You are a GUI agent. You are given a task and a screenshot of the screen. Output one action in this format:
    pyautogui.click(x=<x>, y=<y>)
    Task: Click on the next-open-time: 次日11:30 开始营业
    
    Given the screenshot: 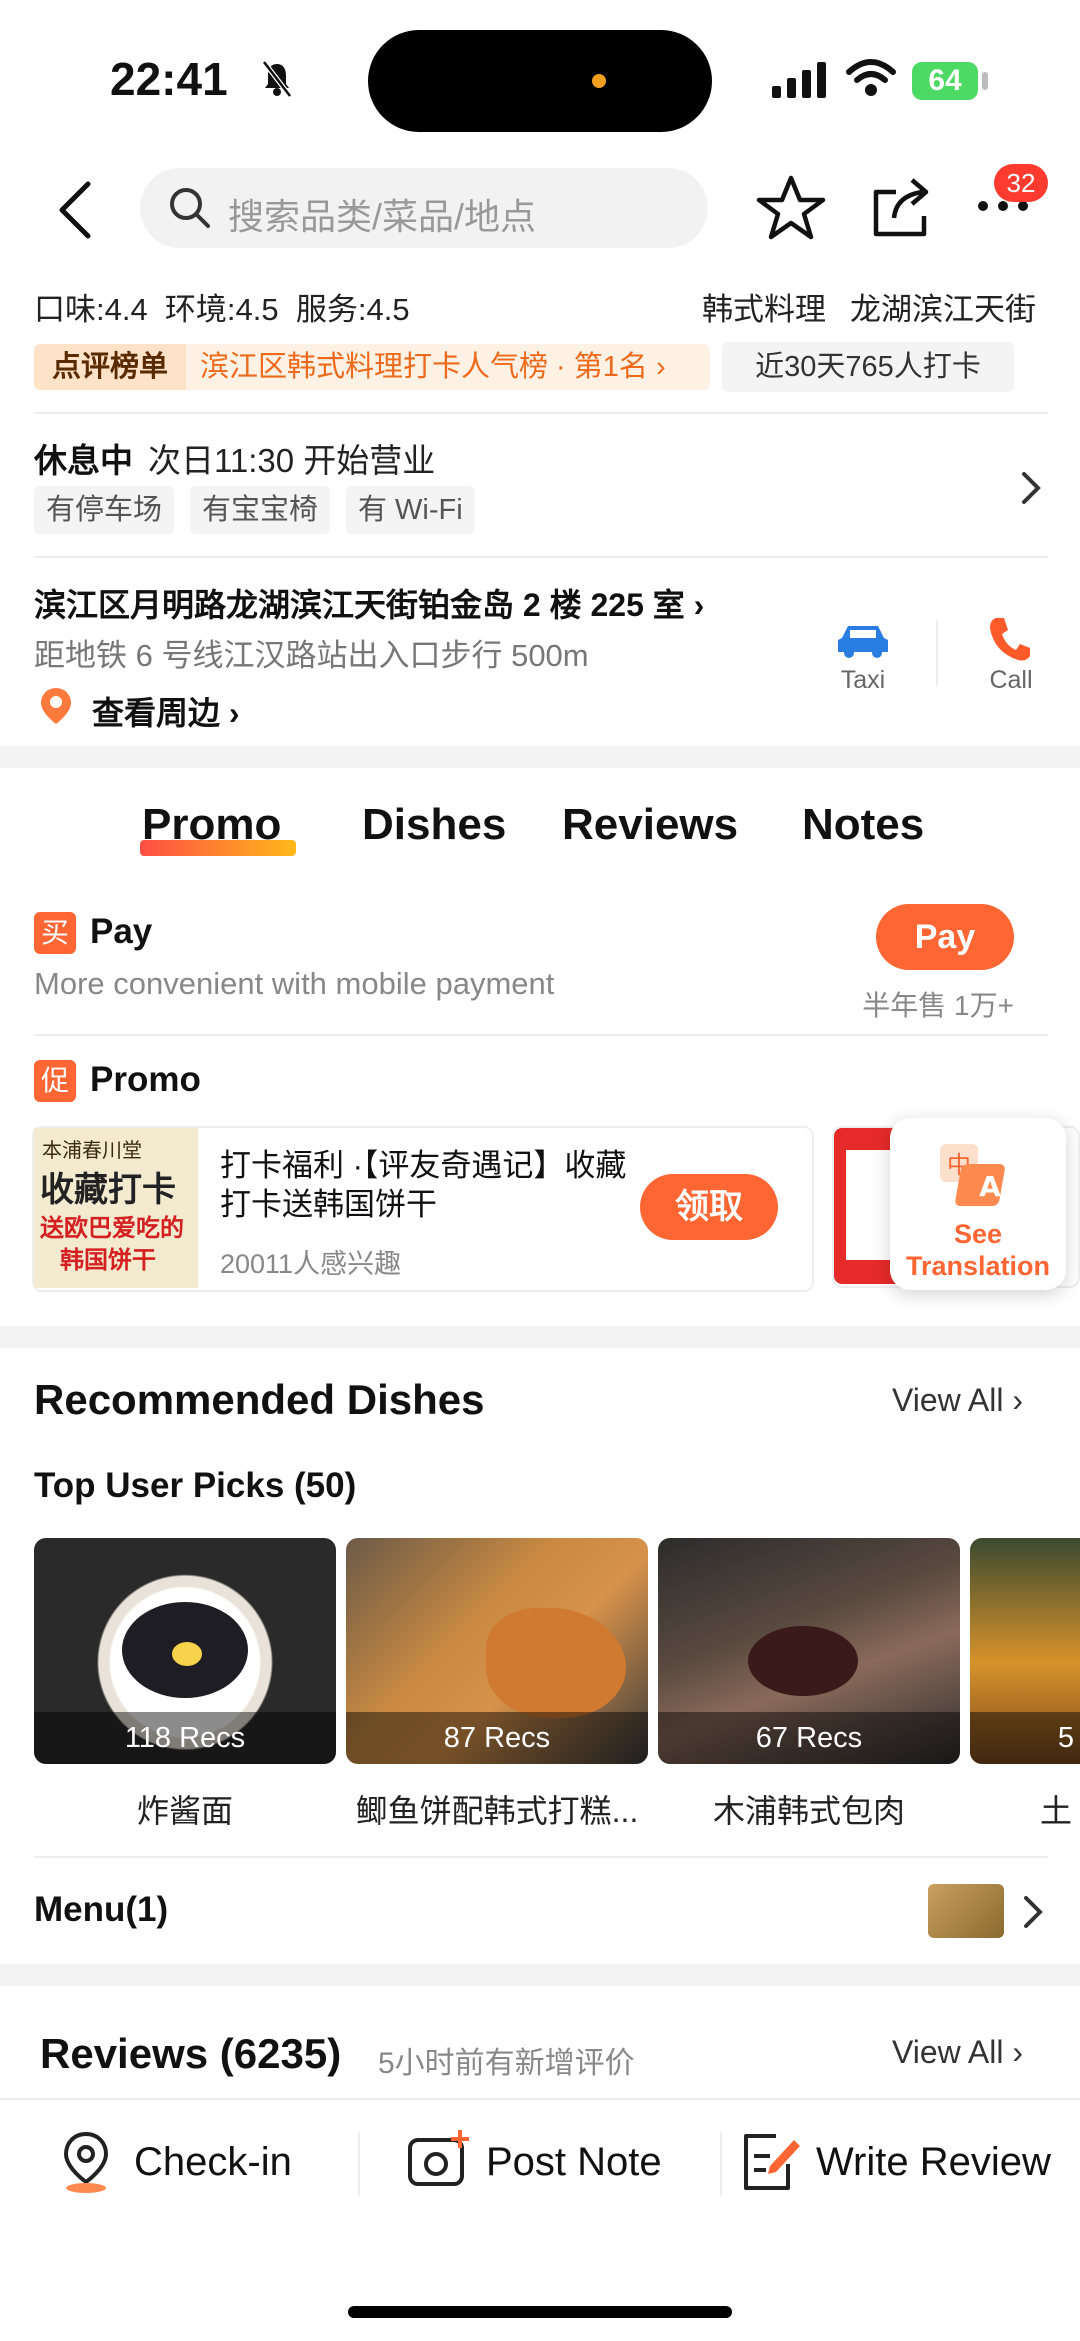 What is the action you would take?
    pyautogui.click(x=292, y=460)
    